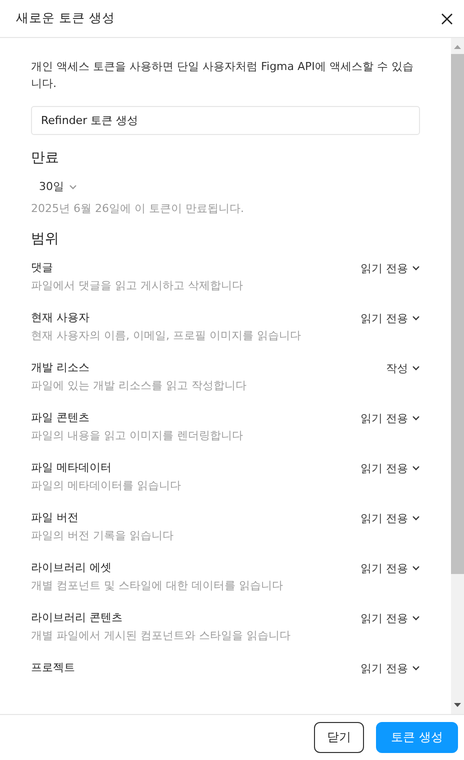 This screenshot has width=464, height=760. Describe the element at coordinates (45, 158) in the screenshot. I see `section-heading: 만료` at that location.